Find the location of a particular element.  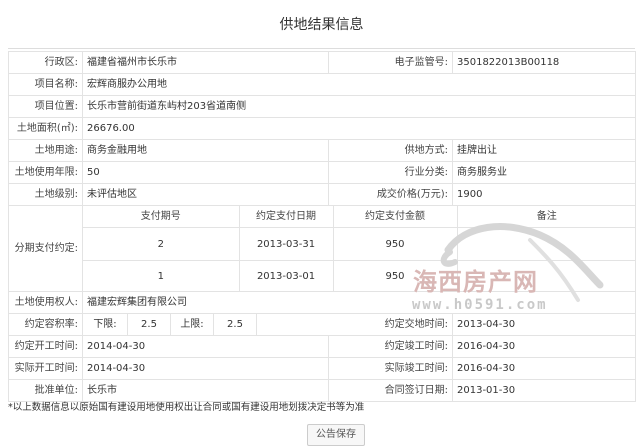

supervision-label: 电子监管号: is located at coordinates (390, 62).